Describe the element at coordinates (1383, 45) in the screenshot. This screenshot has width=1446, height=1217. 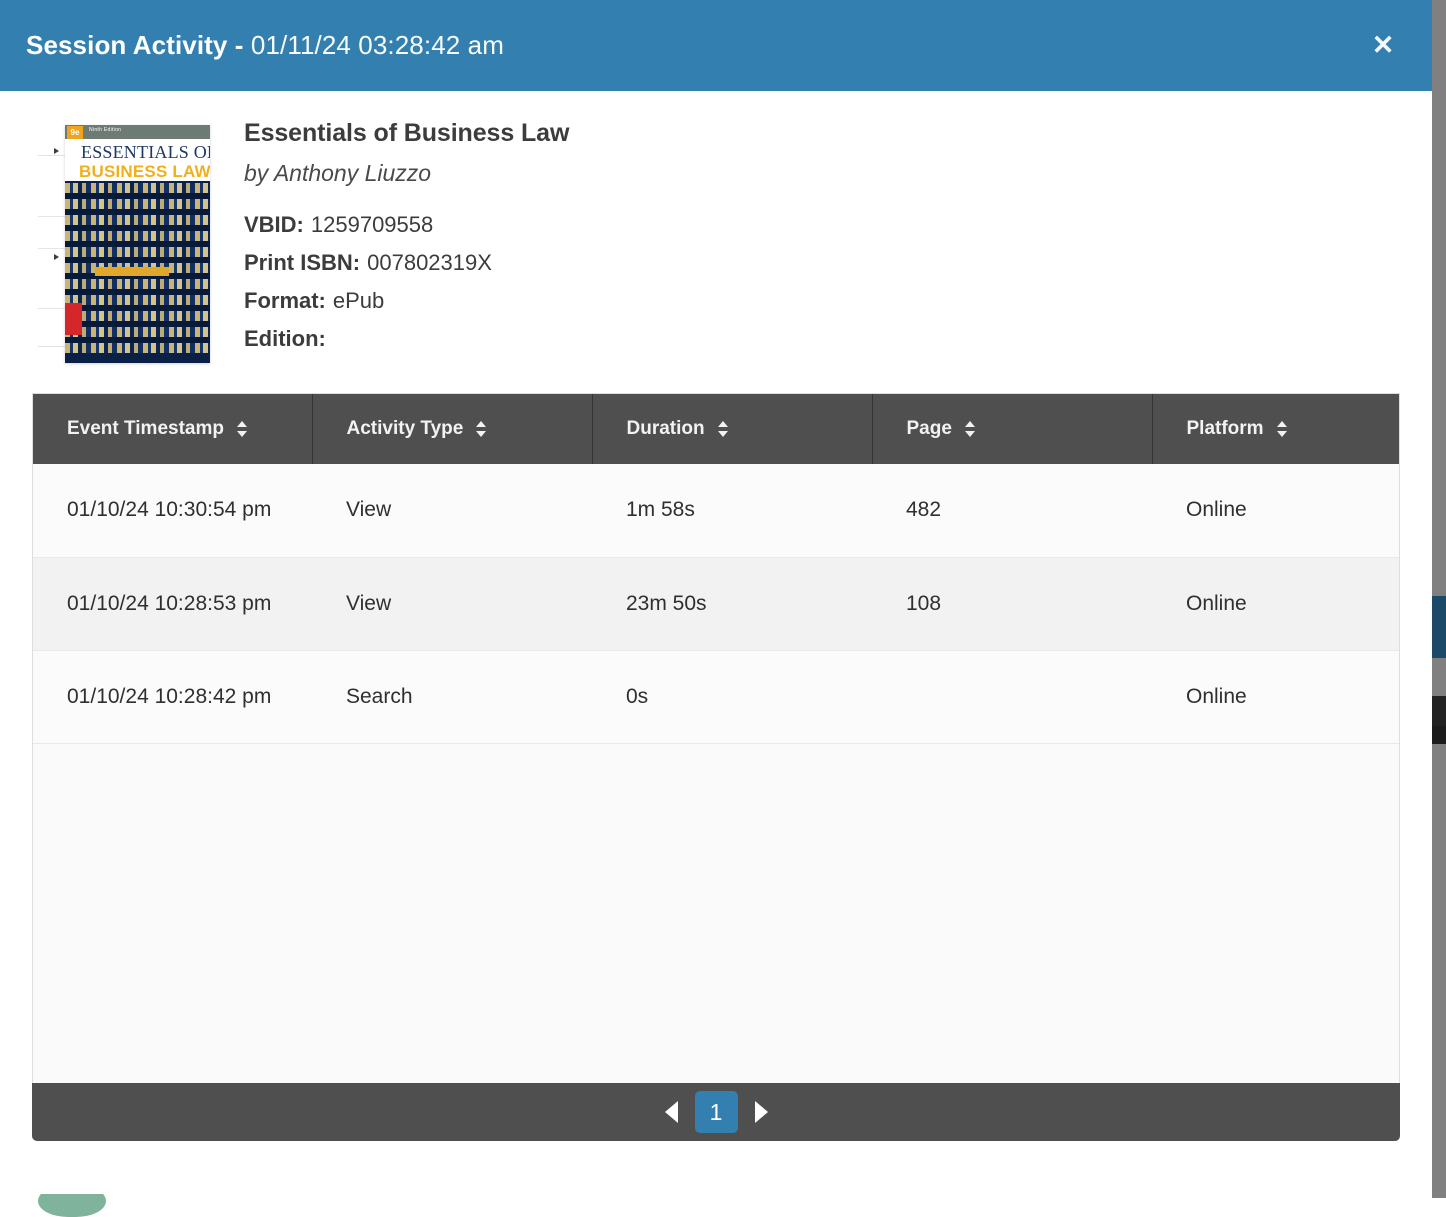
I see `close-icon: ✕` at that location.